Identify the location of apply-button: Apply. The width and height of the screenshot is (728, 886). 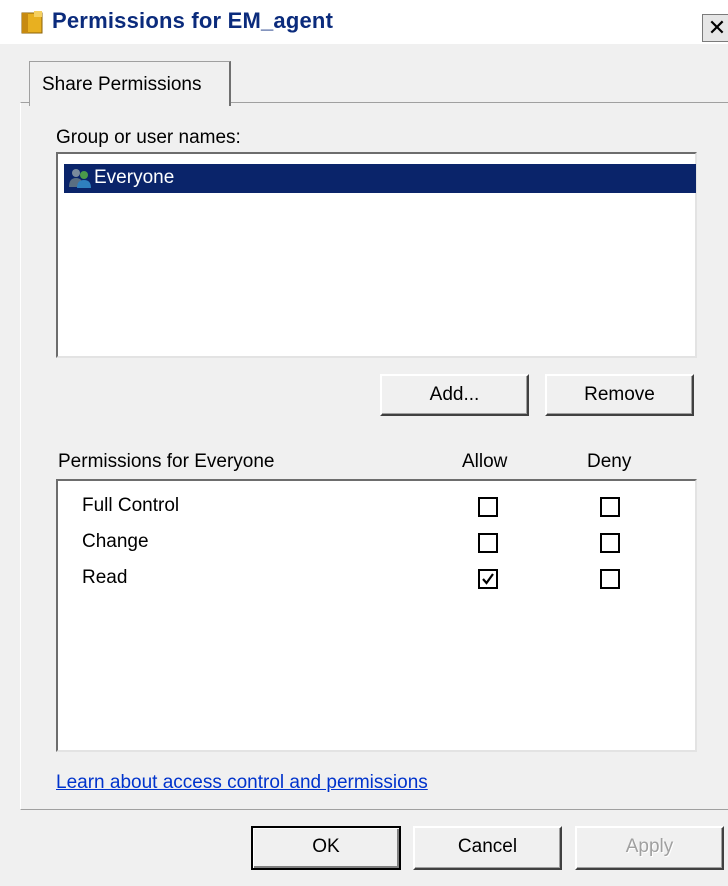
(649, 848).